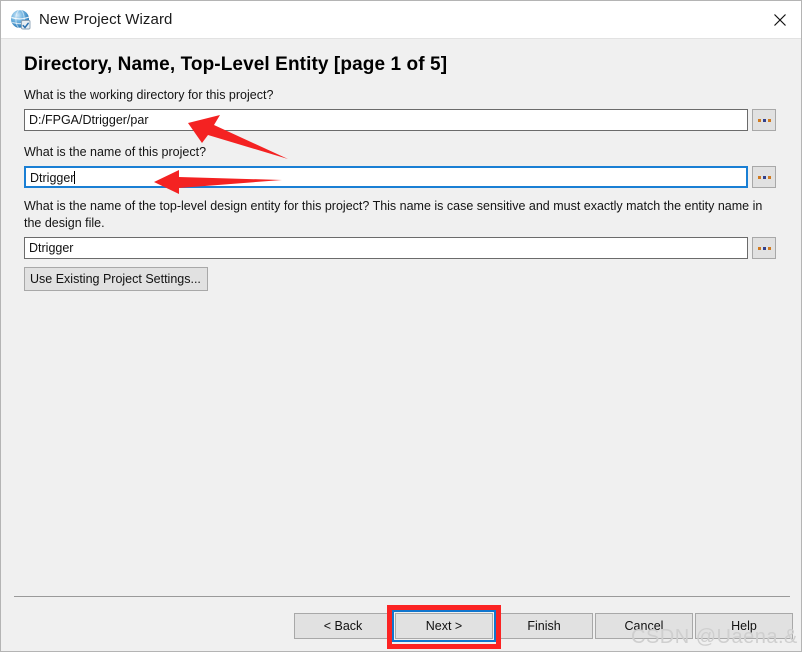 This screenshot has height=652, width=802. I want to click on working-directory-input: D:/FPGA/Dtrigger/par, so click(386, 120).